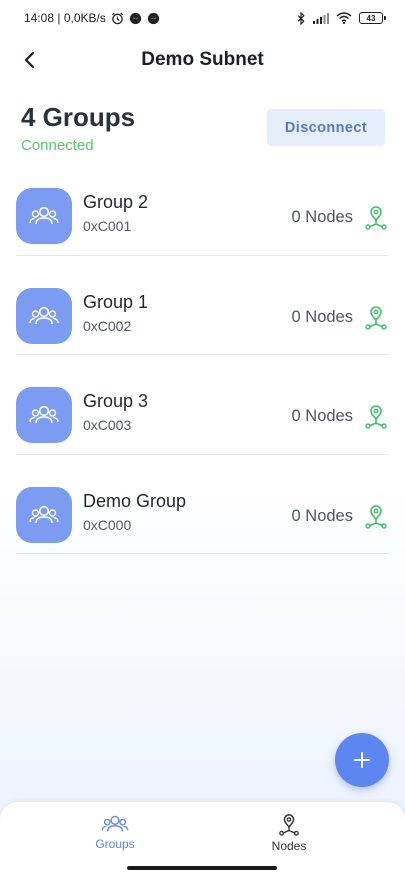 The image size is (405, 878). What do you see at coordinates (116, 202) in the screenshot?
I see `group-name: Group 2` at bounding box center [116, 202].